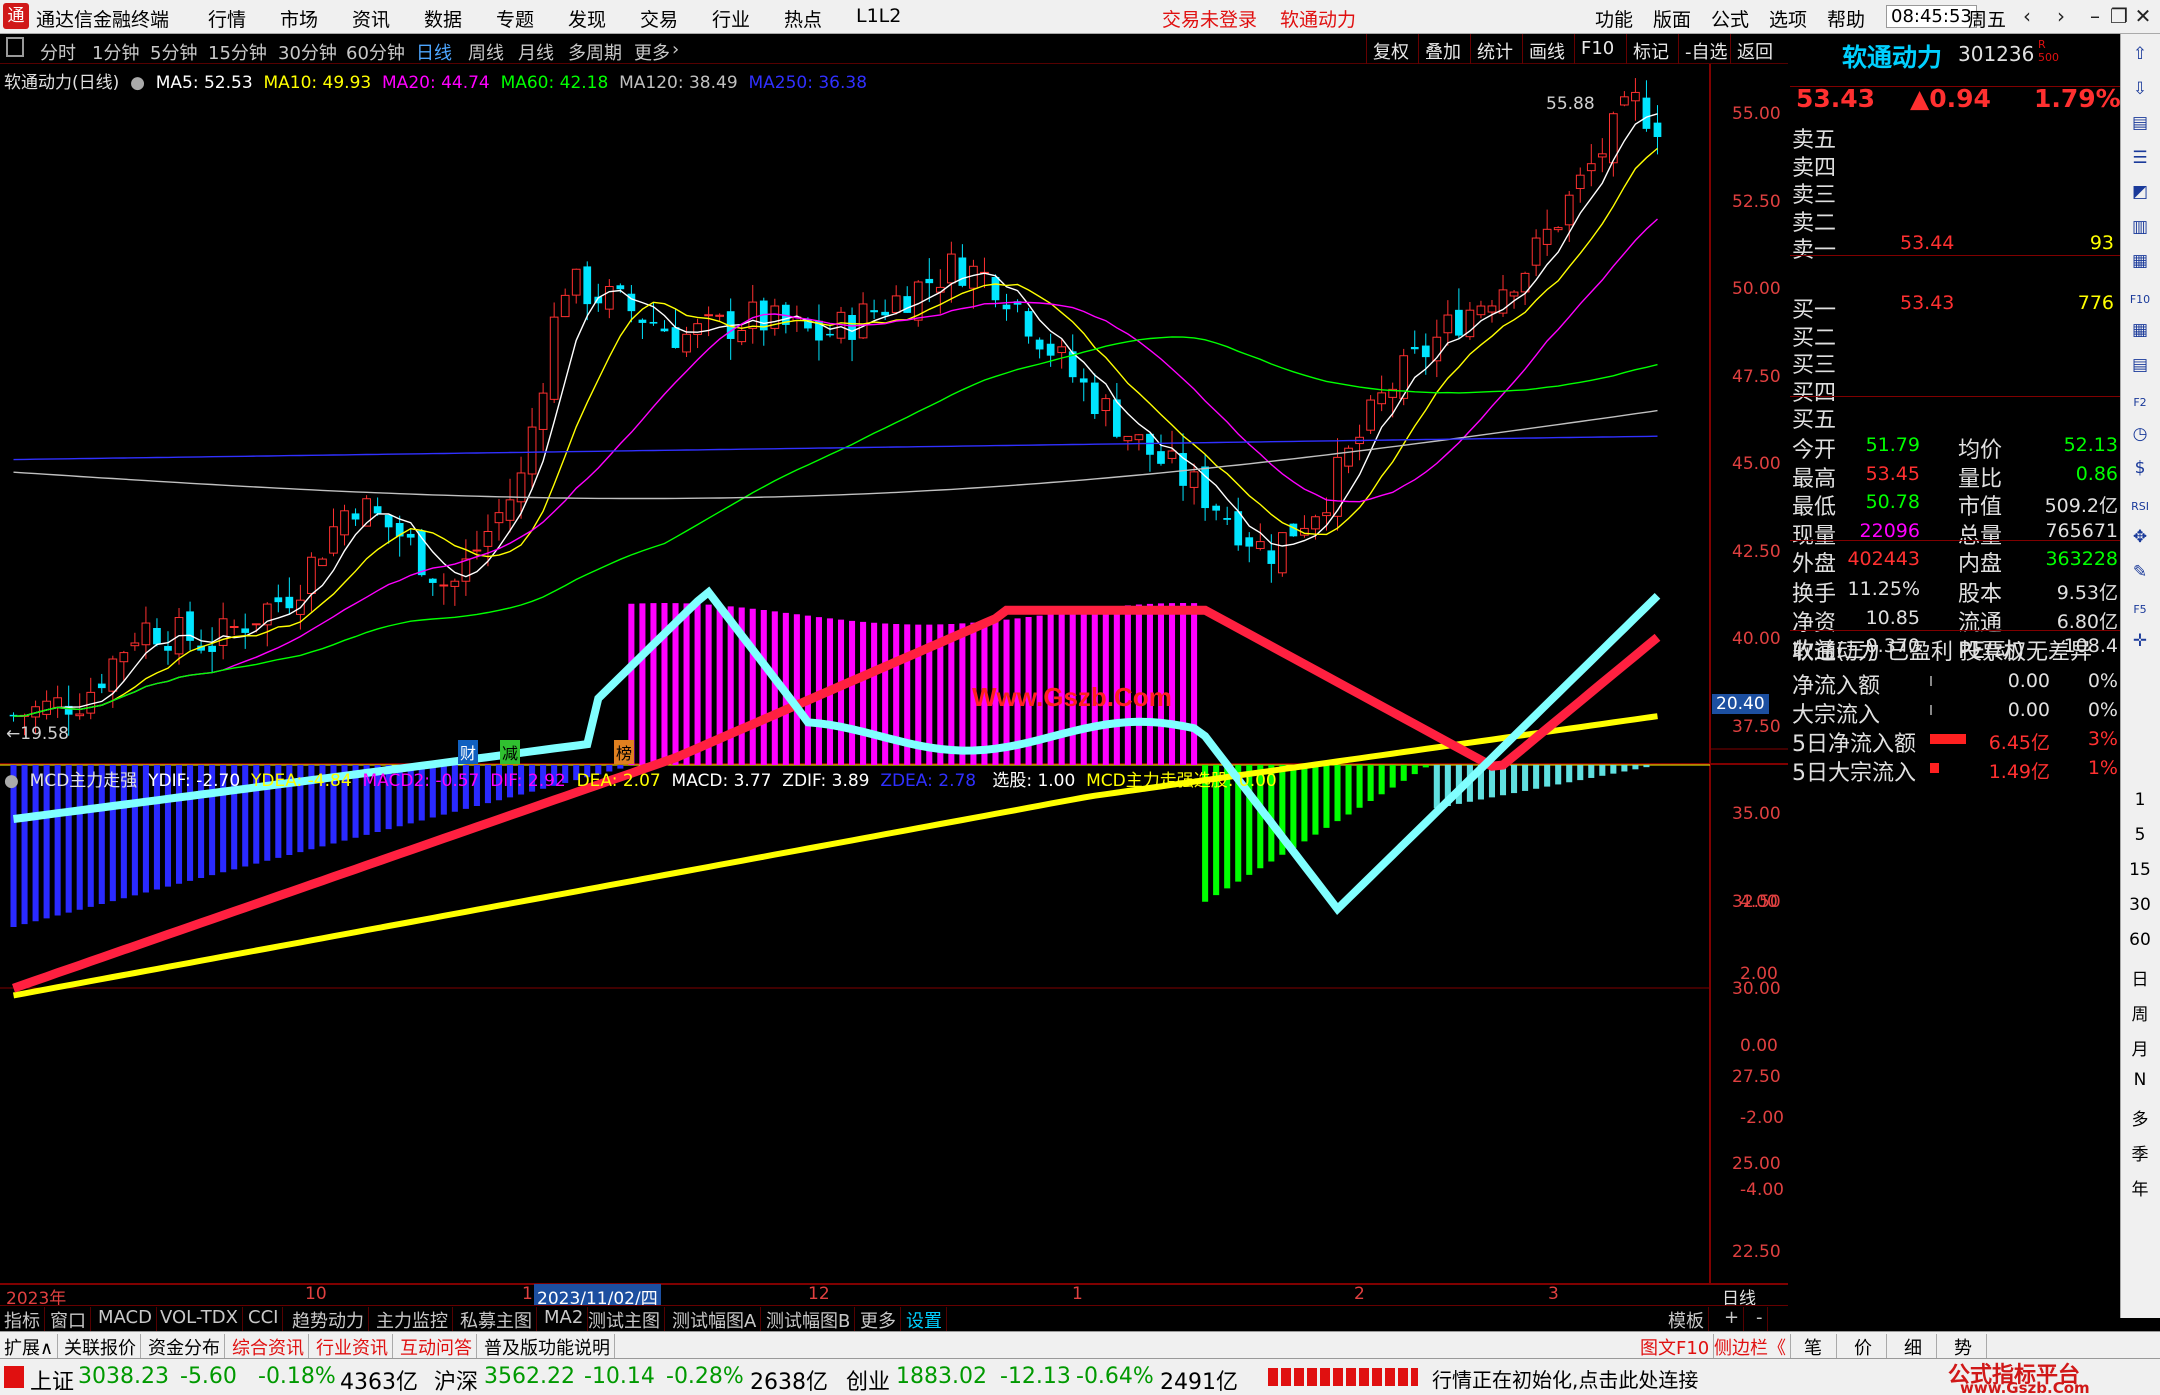  I want to click on sidebar-toggle-button: 侧边栏《, so click(1750, 1347).